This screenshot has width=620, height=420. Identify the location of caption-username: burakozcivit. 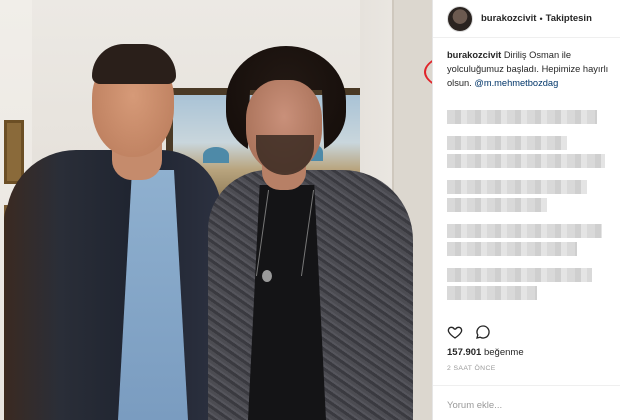
(474, 55).